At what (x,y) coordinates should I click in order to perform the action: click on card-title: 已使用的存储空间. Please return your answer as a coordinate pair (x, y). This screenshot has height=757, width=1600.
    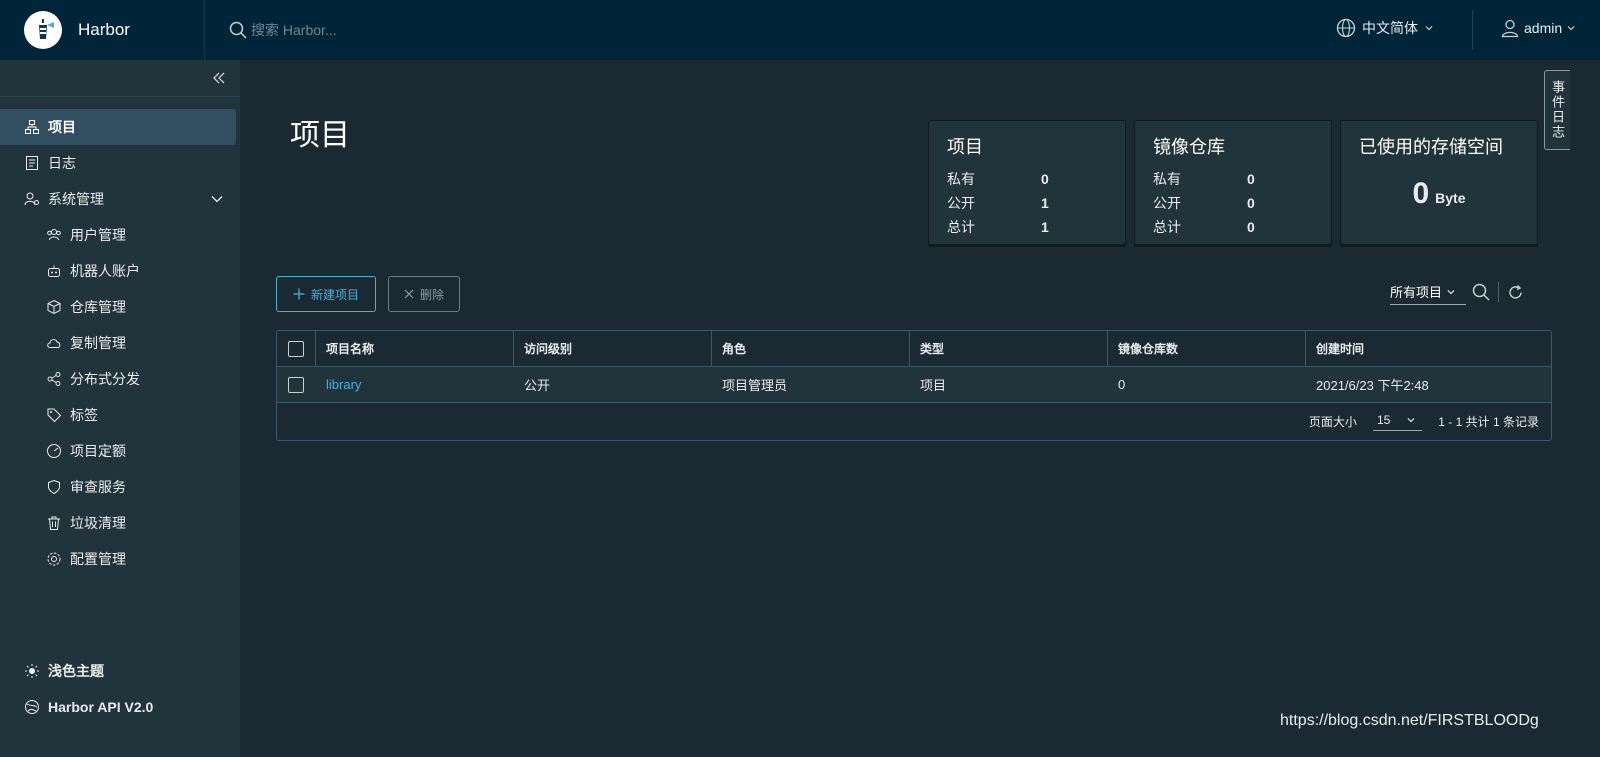
    Looking at the image, I should click on (1431, 147).